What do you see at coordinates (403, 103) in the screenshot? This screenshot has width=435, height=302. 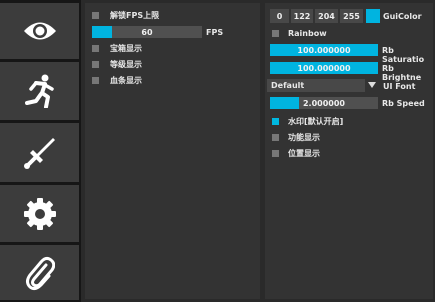 I see `rb-speed-label: Rb Speed` at bounding box center [403, 103].